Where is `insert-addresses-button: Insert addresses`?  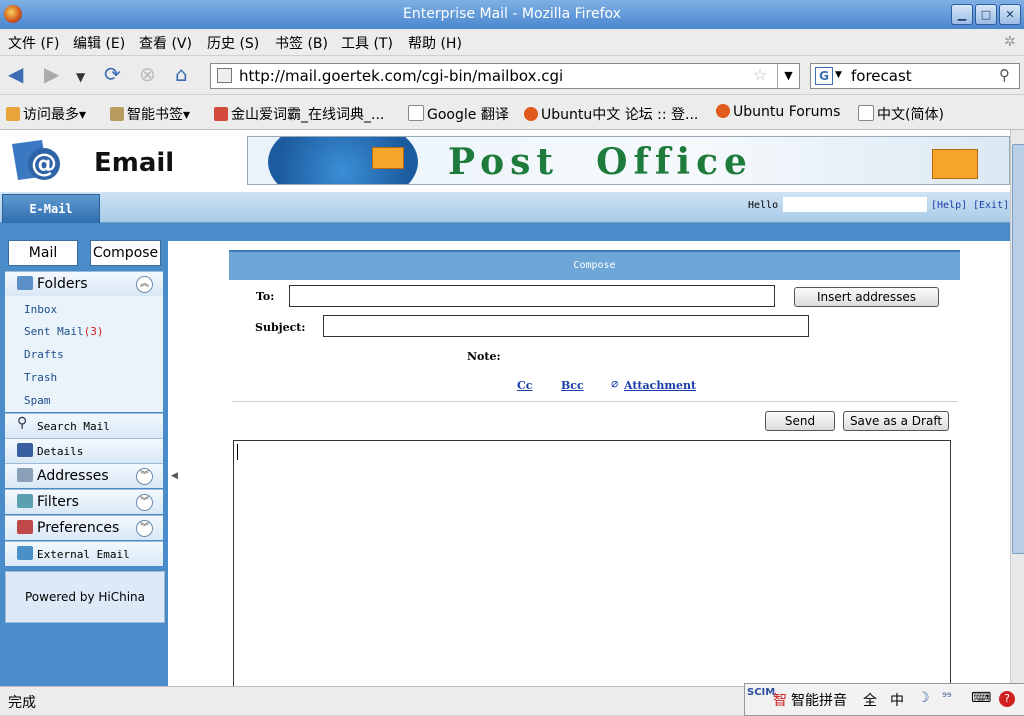
insert-addresses-button: Insert addresses is located at coordinates (866, 297).